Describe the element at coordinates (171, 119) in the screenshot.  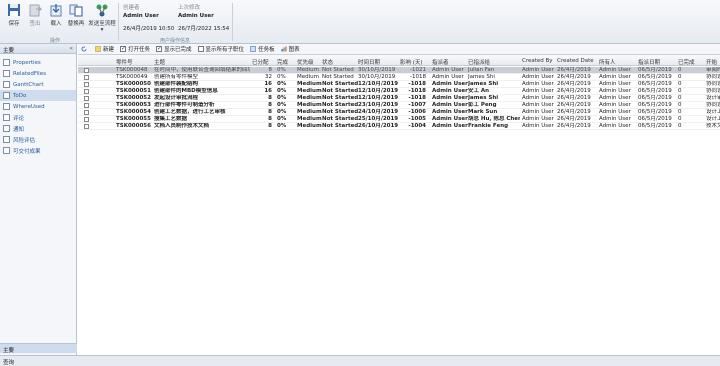
I see `cell-subject: 搜集工艺数据` at that location.